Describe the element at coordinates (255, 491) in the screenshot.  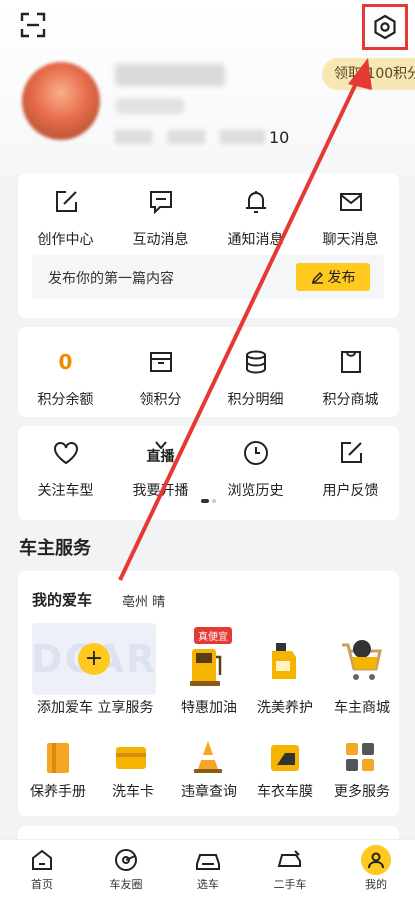
I see `browse-history-label: 浏览历史` at that location.